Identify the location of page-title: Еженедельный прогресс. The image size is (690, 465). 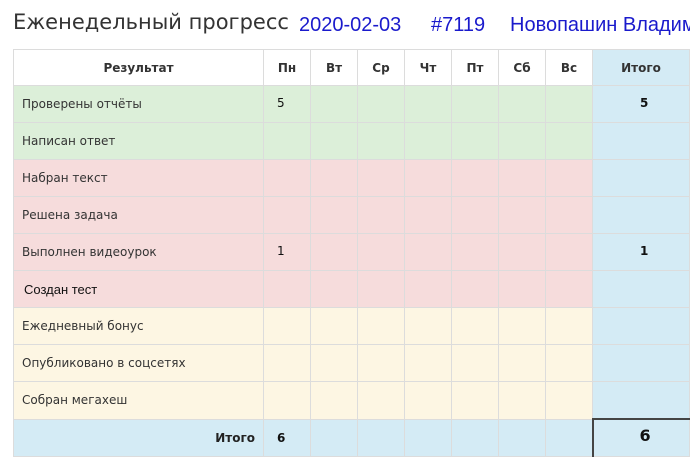
(151, 22).